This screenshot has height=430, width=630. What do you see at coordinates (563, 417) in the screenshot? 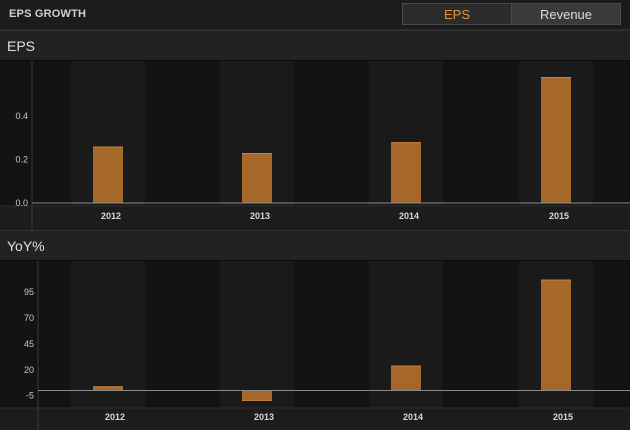
I see `yoy-x-tick-label: 2015` at bounding box center [563, 417].